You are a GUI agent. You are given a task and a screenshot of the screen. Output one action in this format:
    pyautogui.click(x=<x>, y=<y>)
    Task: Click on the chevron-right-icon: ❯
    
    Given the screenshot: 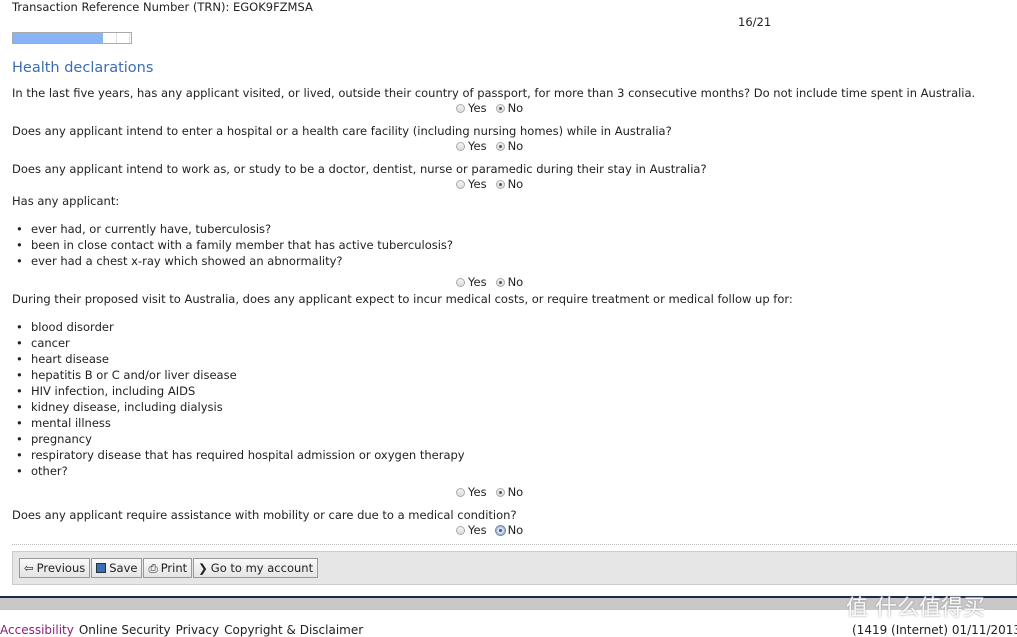 What is the action you would take?
    pyautogui.click(x=203, y=568)
    